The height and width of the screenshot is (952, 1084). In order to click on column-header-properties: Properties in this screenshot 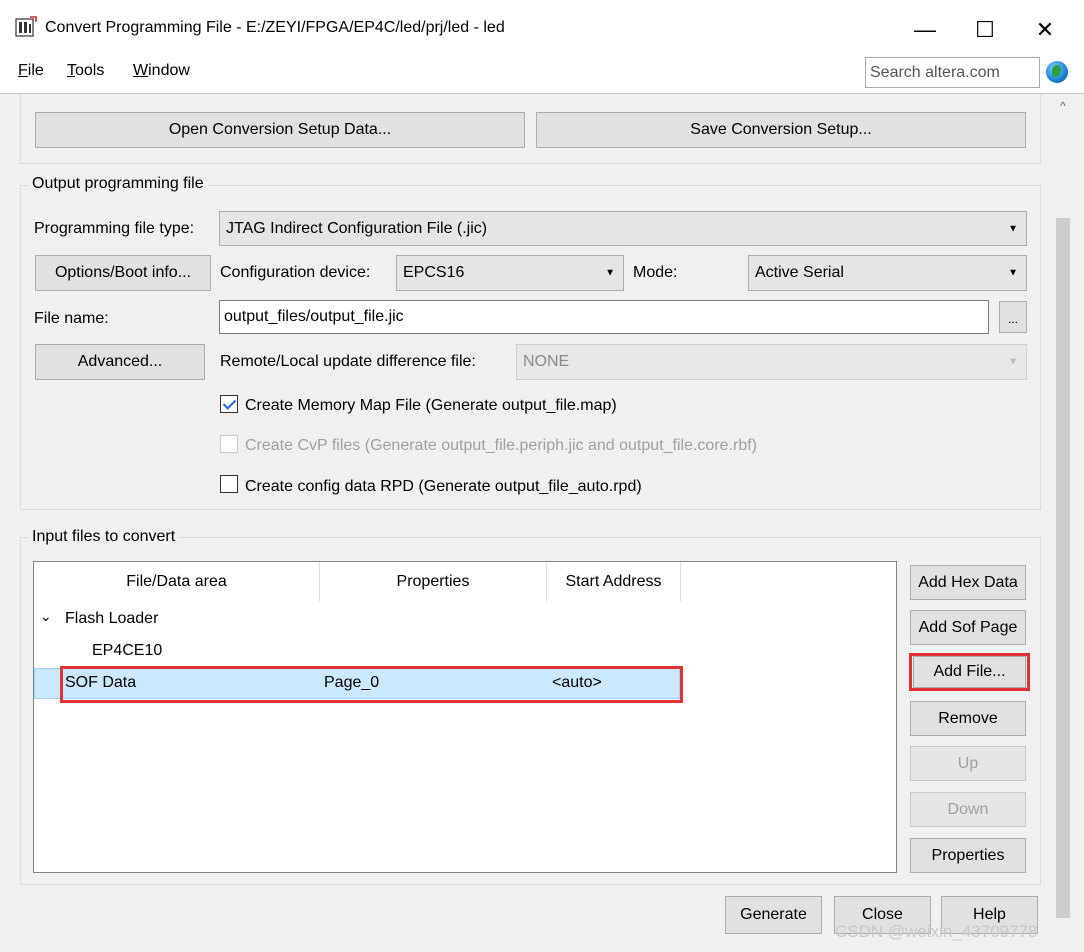, I will do `click(433, 582)`.